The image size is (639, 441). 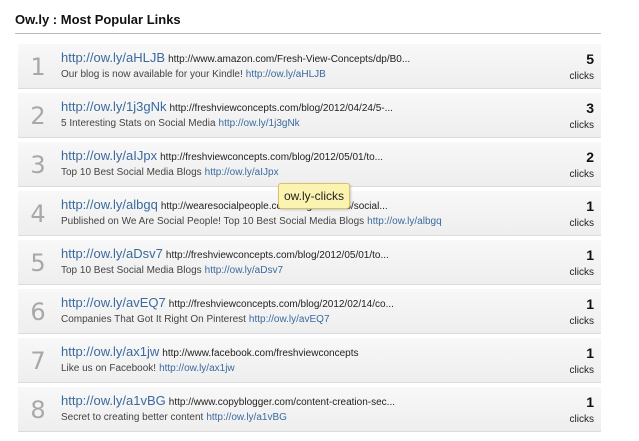 I want to click on short-link: http://ow.ly/aDsv7, so click(x=112, y=253).